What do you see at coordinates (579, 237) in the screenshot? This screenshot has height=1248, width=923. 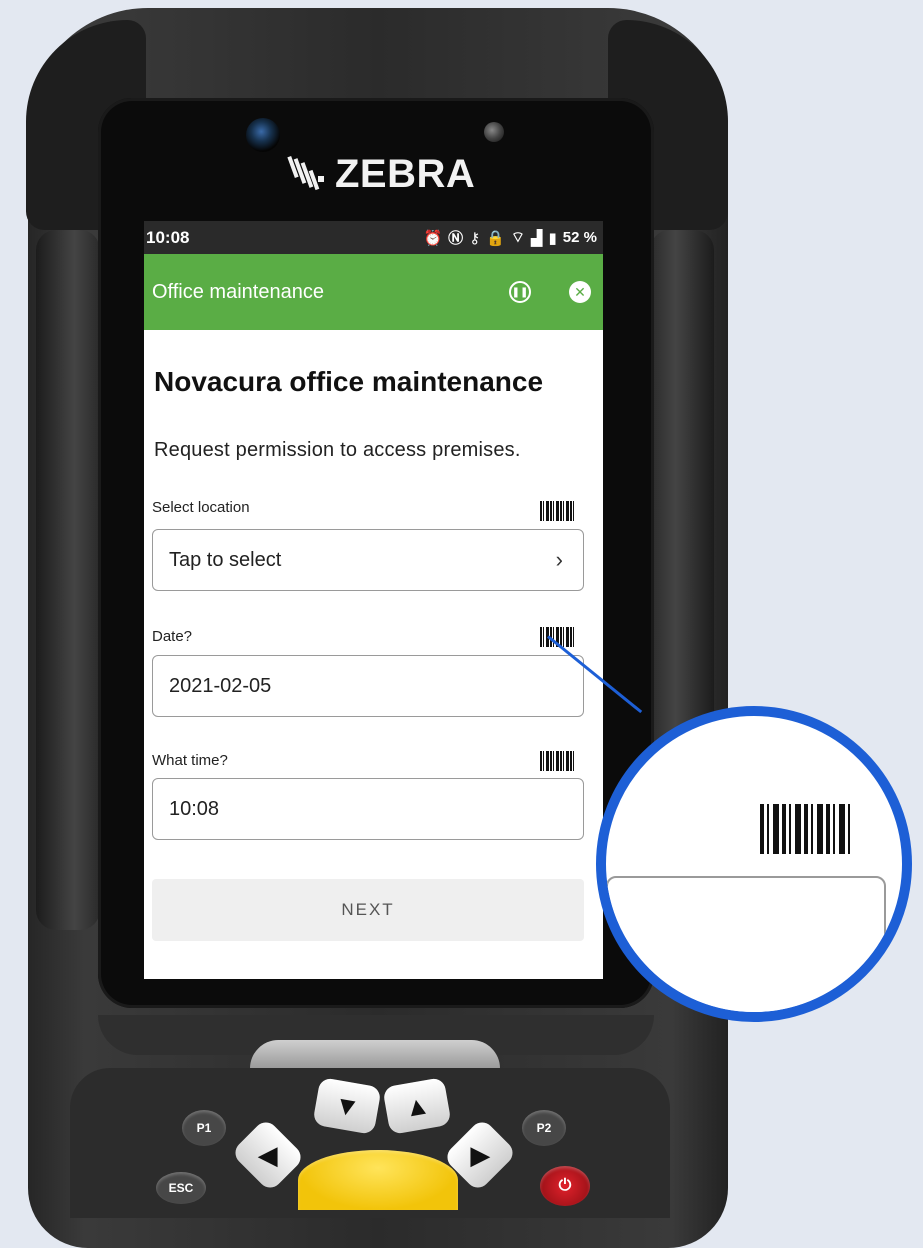 I see `battery-percent: 52 %` at bounding box center [579, 237].